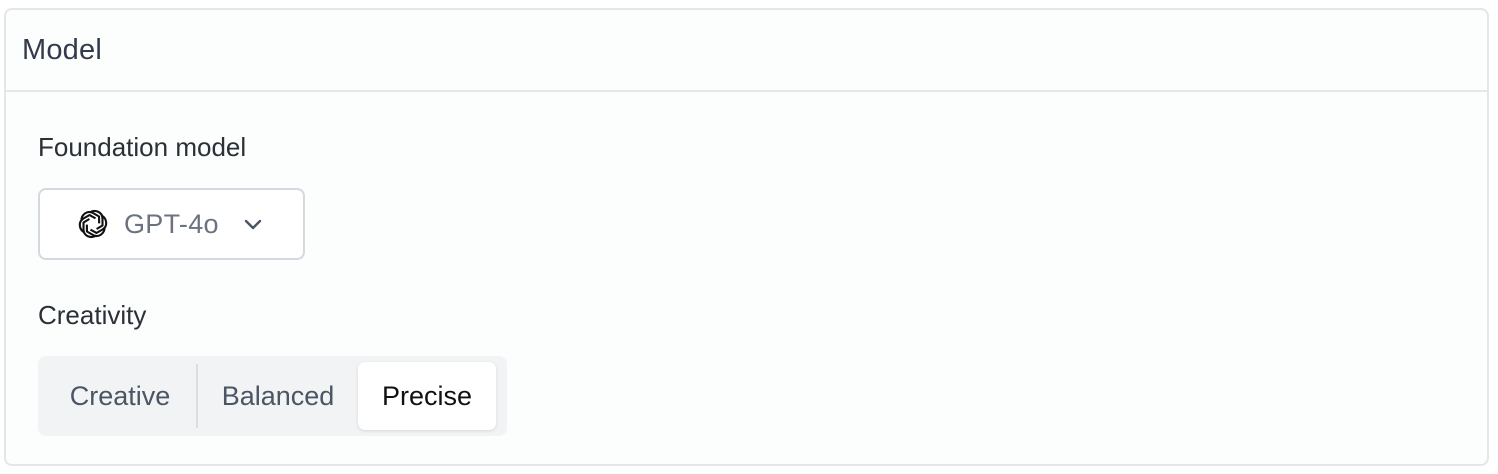 This screenshot has width=1498, height=474. What do you see at coordinates (253, 224) in the screenshot?
I see `chevron-down-icon` at bounding box center [253, 224].